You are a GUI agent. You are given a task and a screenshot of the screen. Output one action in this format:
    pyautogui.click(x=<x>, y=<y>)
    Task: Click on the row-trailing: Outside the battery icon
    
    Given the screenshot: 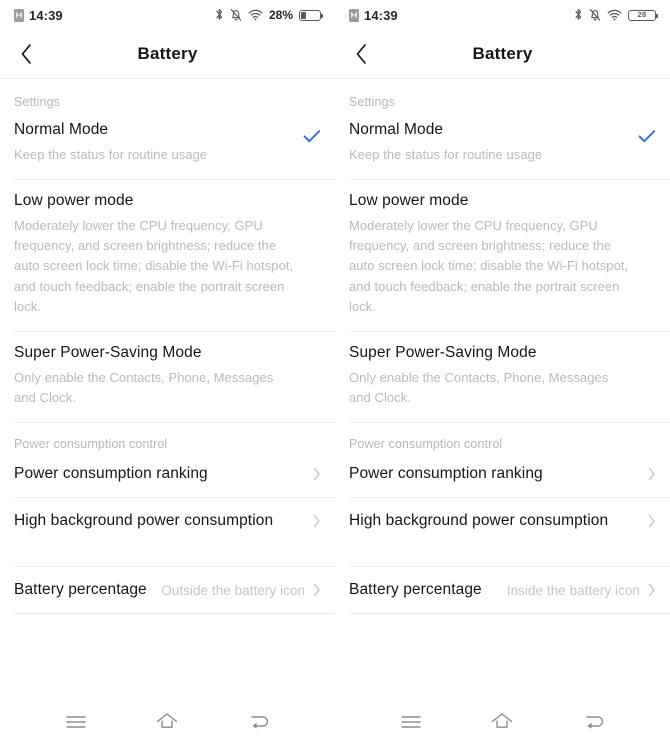 What is the action you would take?
    pyautogui.click(x=241, y=590)
    